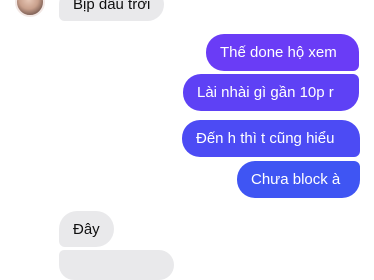  What do you see at coordinates (116, 265) in the screenshot?
I see `incoming-message-bubble-partial` at bounding box center [116, 265].